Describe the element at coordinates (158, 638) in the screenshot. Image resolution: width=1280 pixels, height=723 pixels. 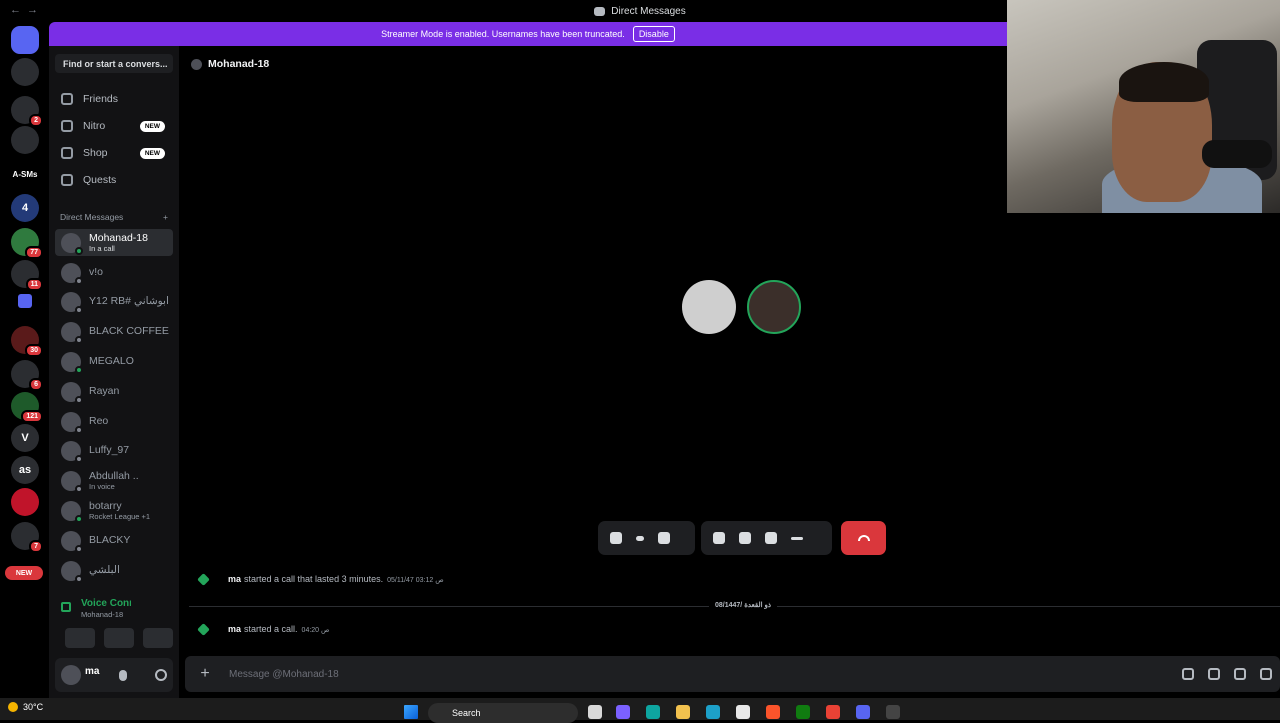
I see `activities-button` at that location.